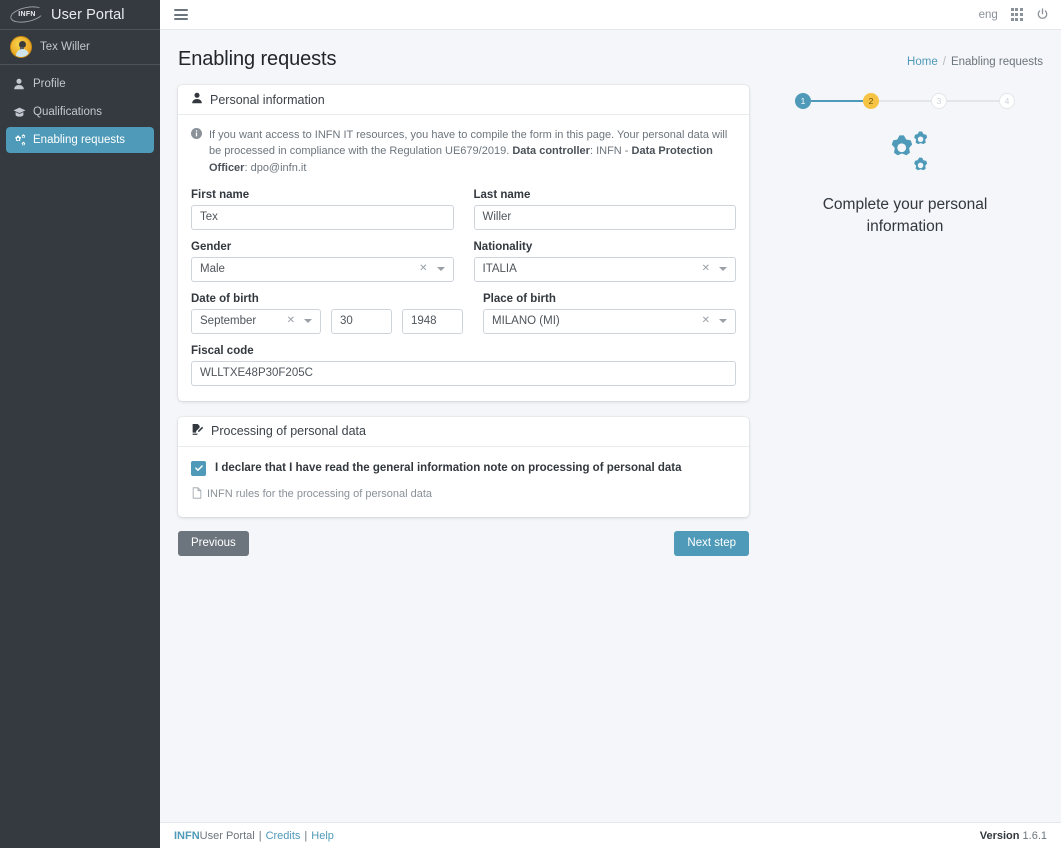 Image resolution: width=1061 pixels, height=848 pixels. What do you see at coordinates (939, 101) in the screenshot?
I see `wizard-step-3: 3` at bounding box center [939, 101].